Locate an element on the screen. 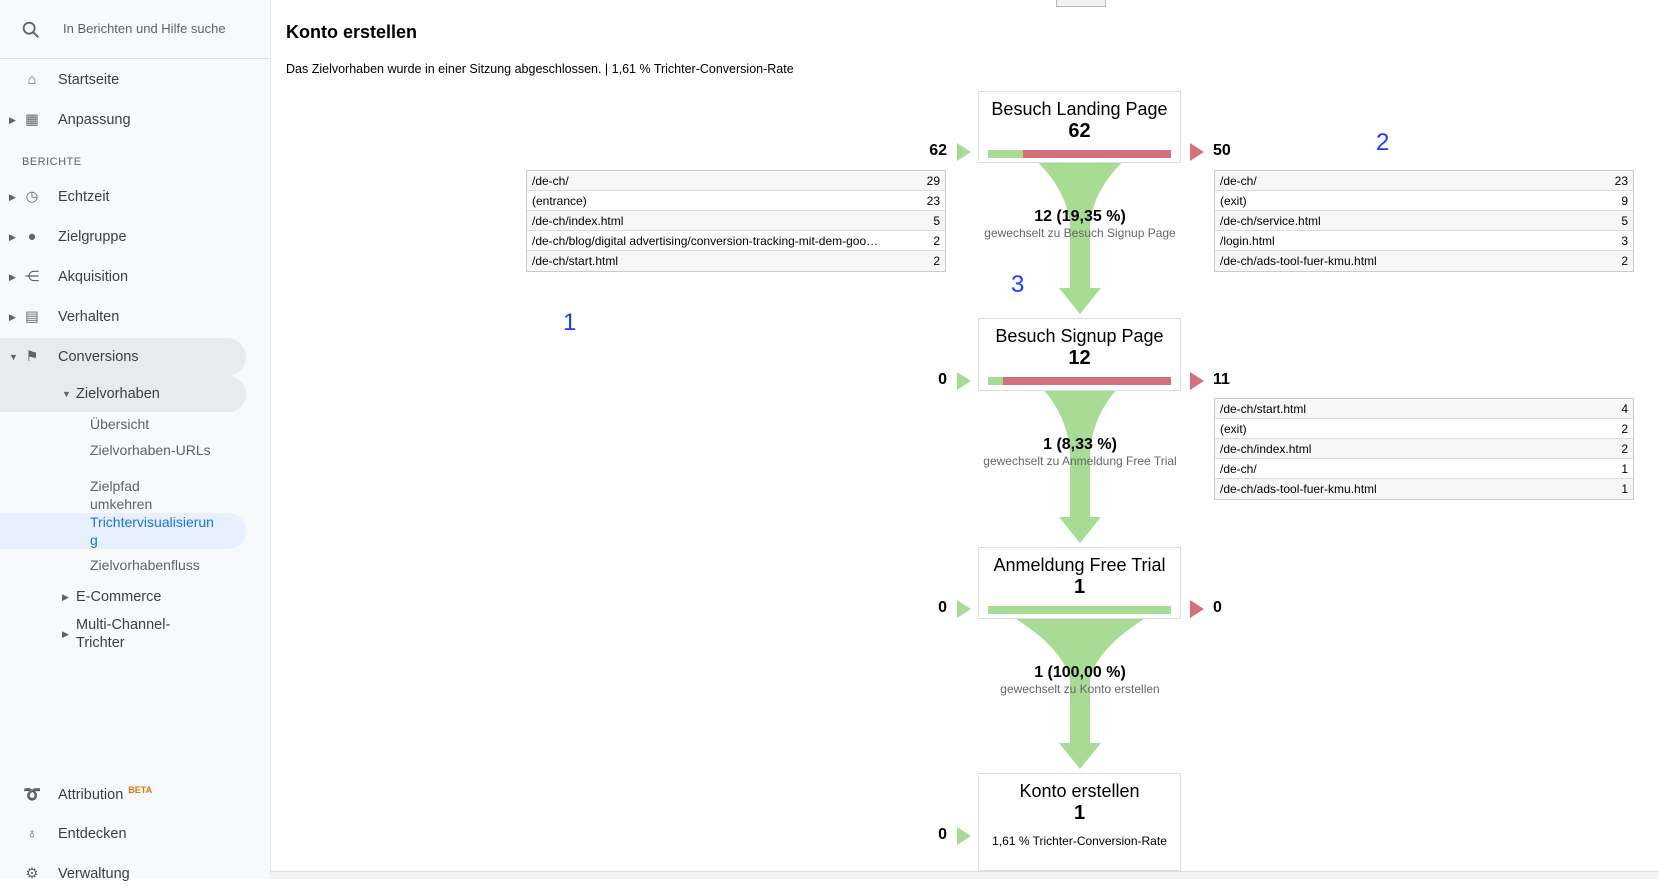 This screenshot has width=1659, height=892. table-row: /de-ch/index.html 5 is located at coordinates (736, 221).